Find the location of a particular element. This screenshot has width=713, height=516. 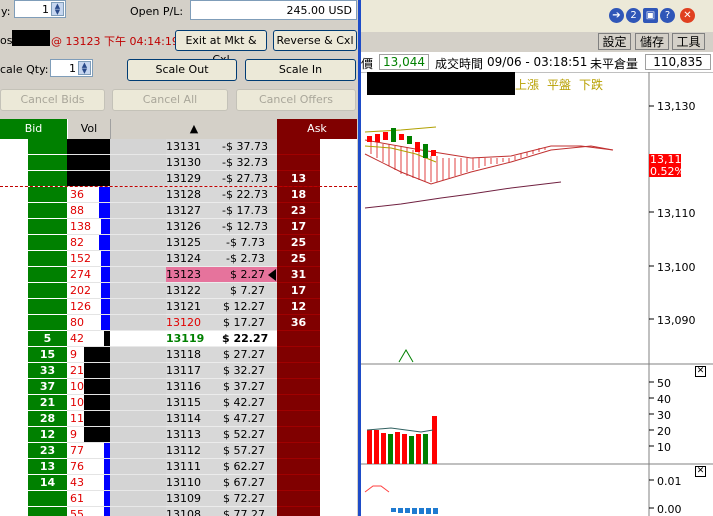

spin-arrows-icon: ▲ ▼ is located at coordinates (57, 9).